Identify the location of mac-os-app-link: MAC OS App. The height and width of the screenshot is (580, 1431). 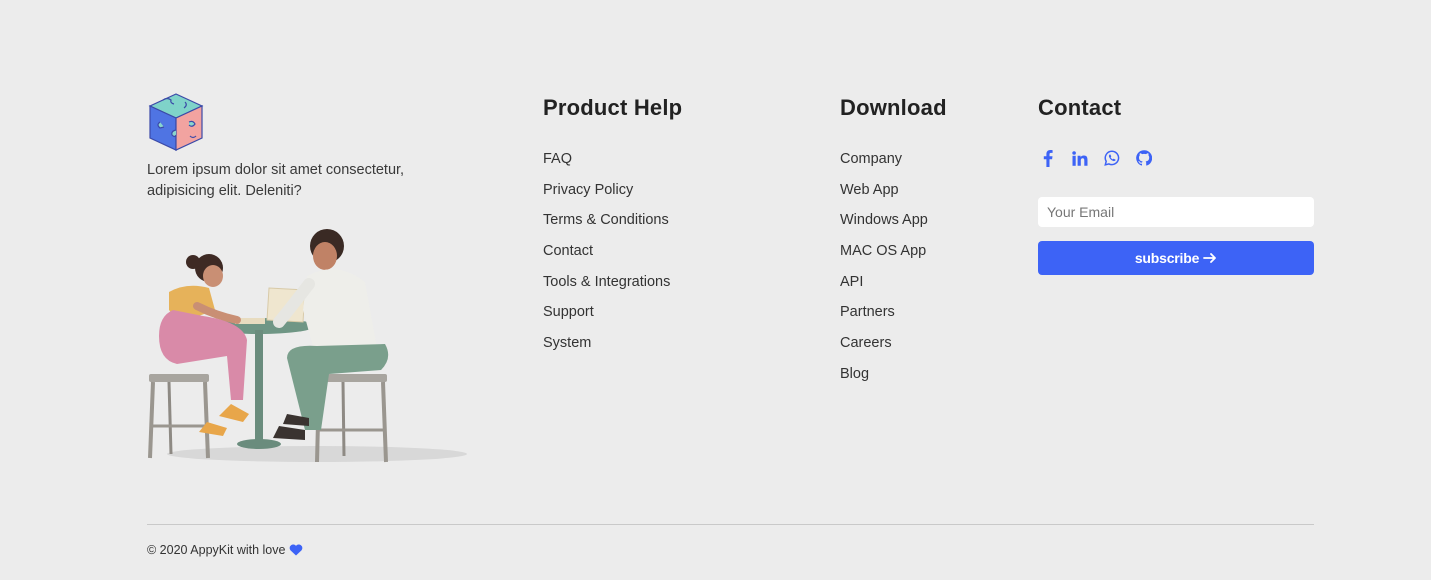
(883, 251).